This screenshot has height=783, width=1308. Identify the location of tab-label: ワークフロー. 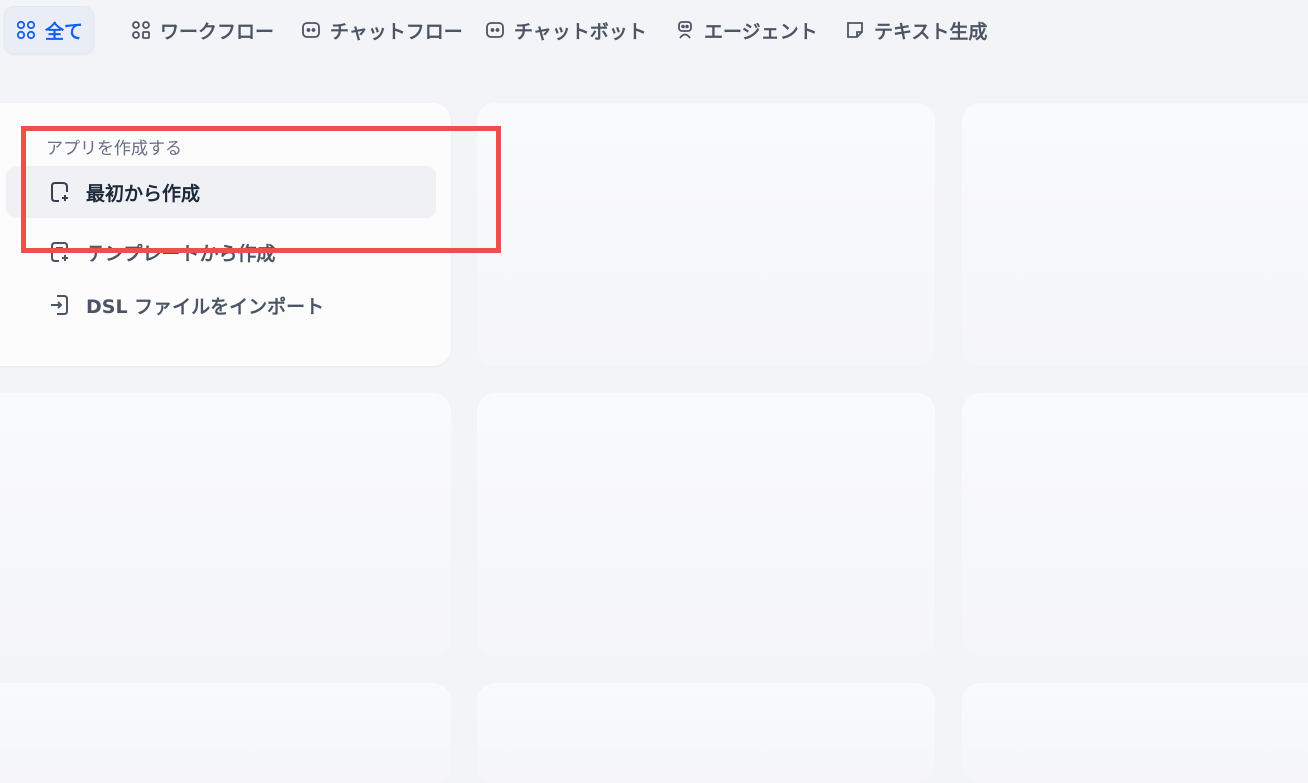
(217, 31).